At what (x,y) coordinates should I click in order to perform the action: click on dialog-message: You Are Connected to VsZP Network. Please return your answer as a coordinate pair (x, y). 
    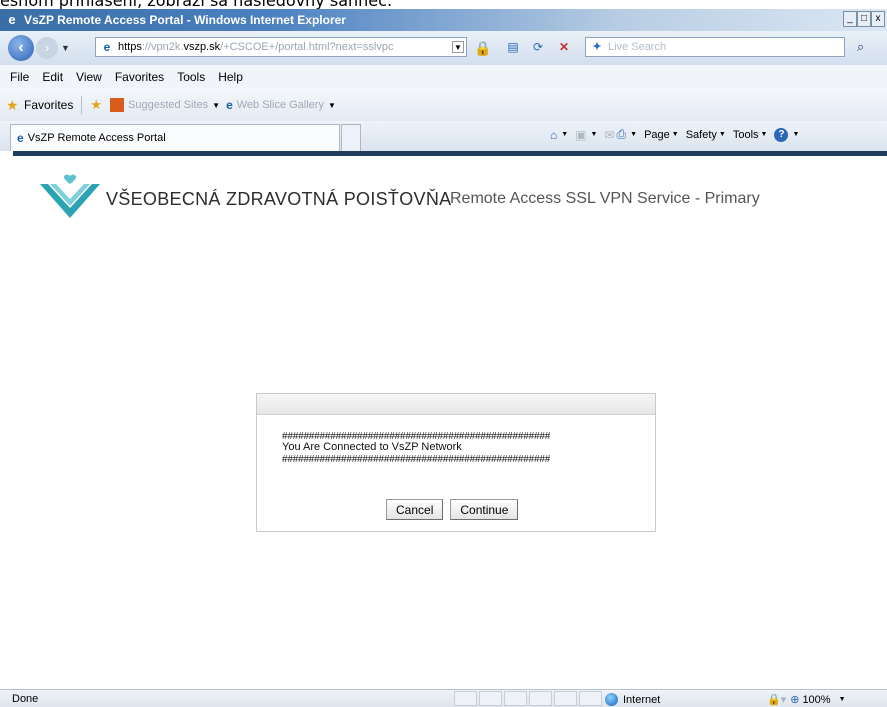
    Looking at the image, I should click on (372, 447).